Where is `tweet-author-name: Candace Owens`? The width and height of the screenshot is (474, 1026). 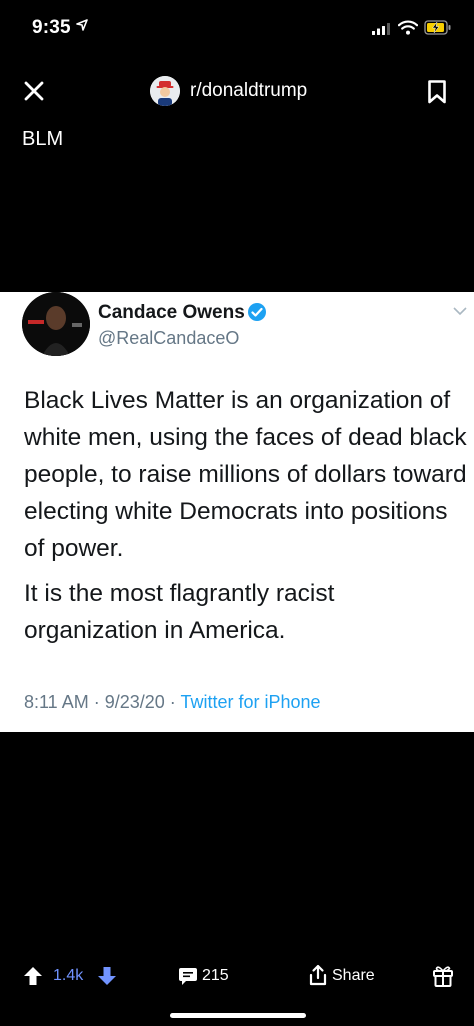
tweet-author-name: Candace Owens is located at coordinates (171, 312).